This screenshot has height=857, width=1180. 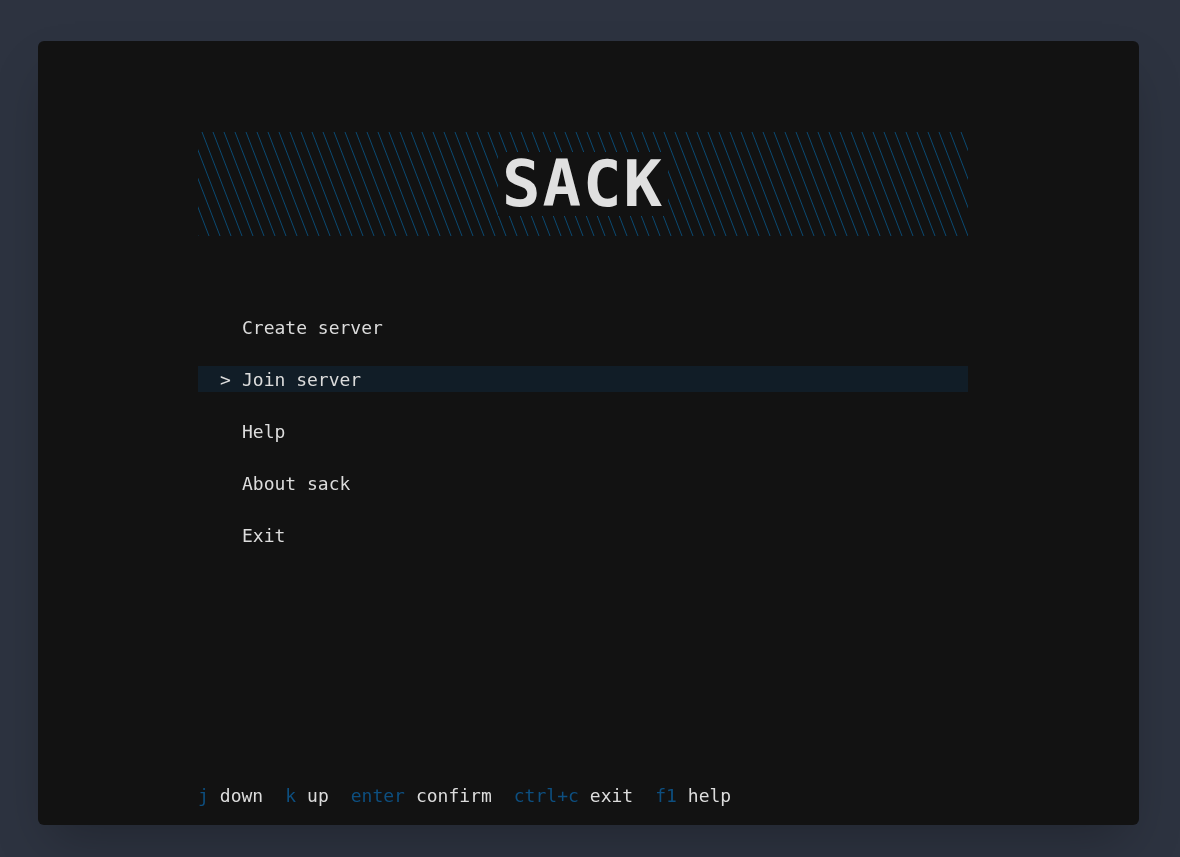 What do you see at coordinates (453, 796) in the screenshot?
I see `key-action: confirm` at bounding box center [453, 796].